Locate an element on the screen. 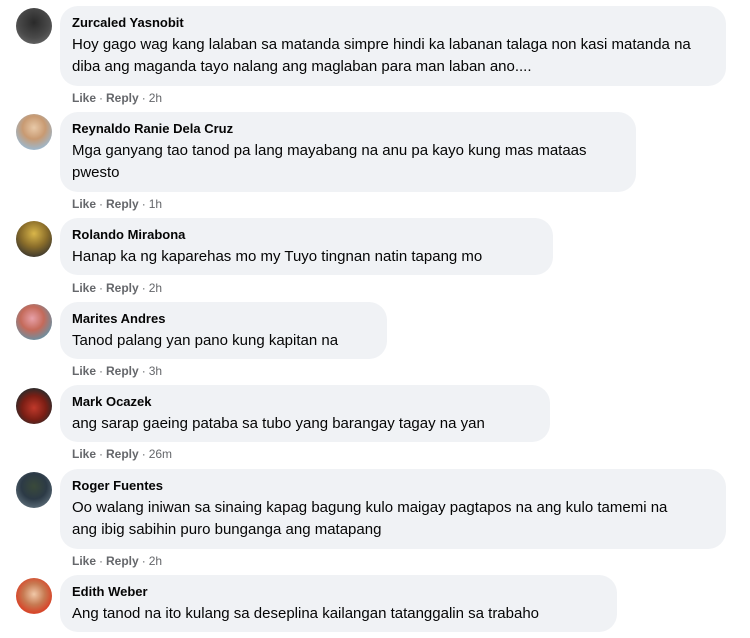 The width and height of the screenshot is (750, 638). comment-timestamp: 3h is located at coordinates (155, 371).